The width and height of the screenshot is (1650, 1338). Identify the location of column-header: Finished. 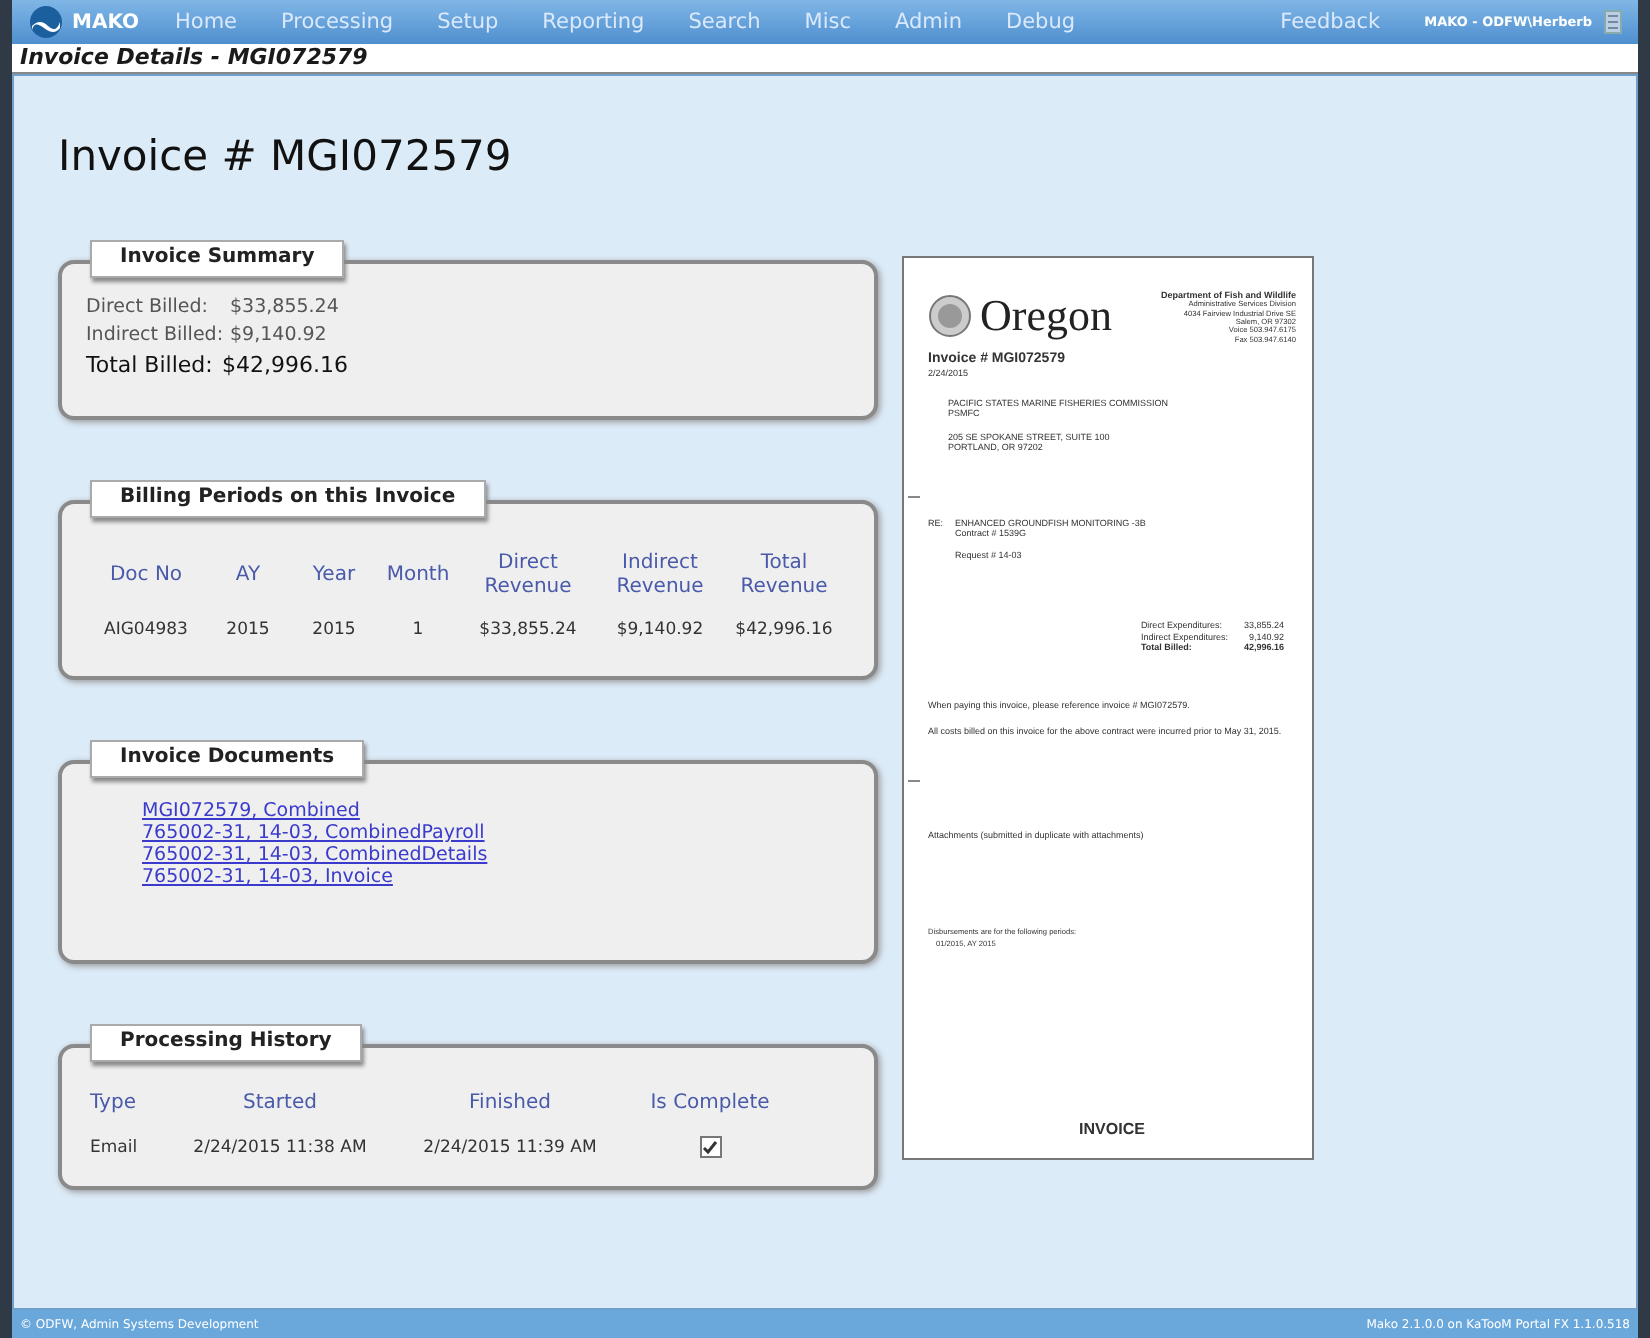
(510, 1104).